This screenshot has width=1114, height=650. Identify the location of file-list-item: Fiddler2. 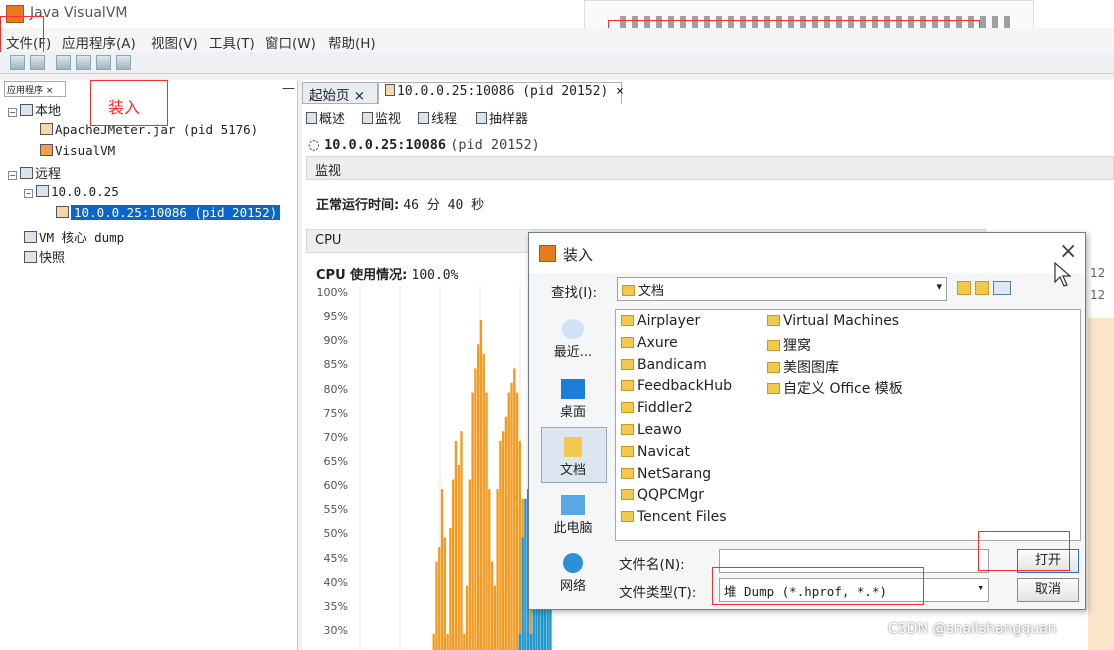
(657, 408).